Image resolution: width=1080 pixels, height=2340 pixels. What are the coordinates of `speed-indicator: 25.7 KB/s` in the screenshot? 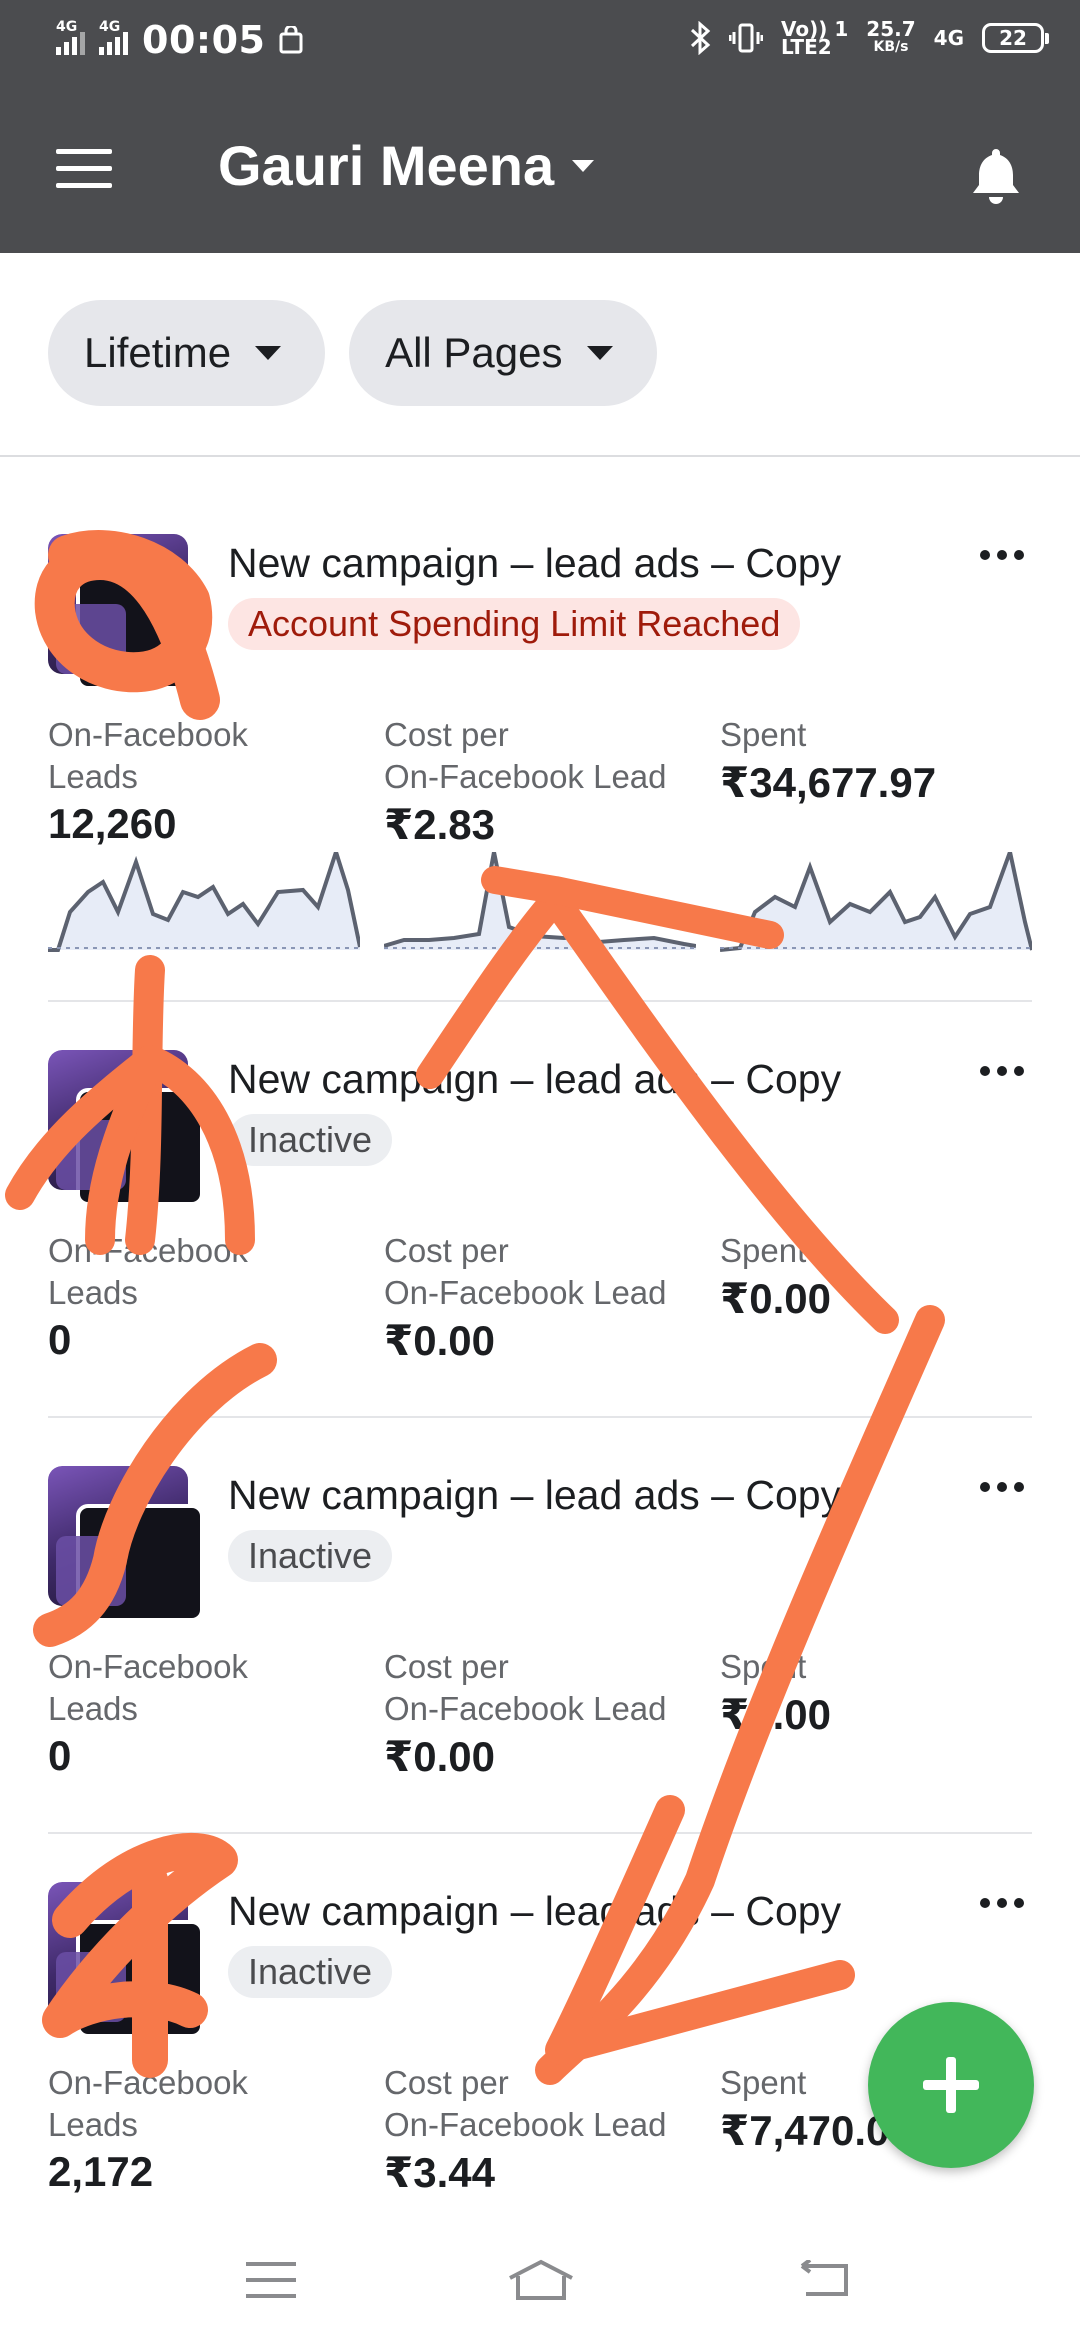 It's located at (891, 36).